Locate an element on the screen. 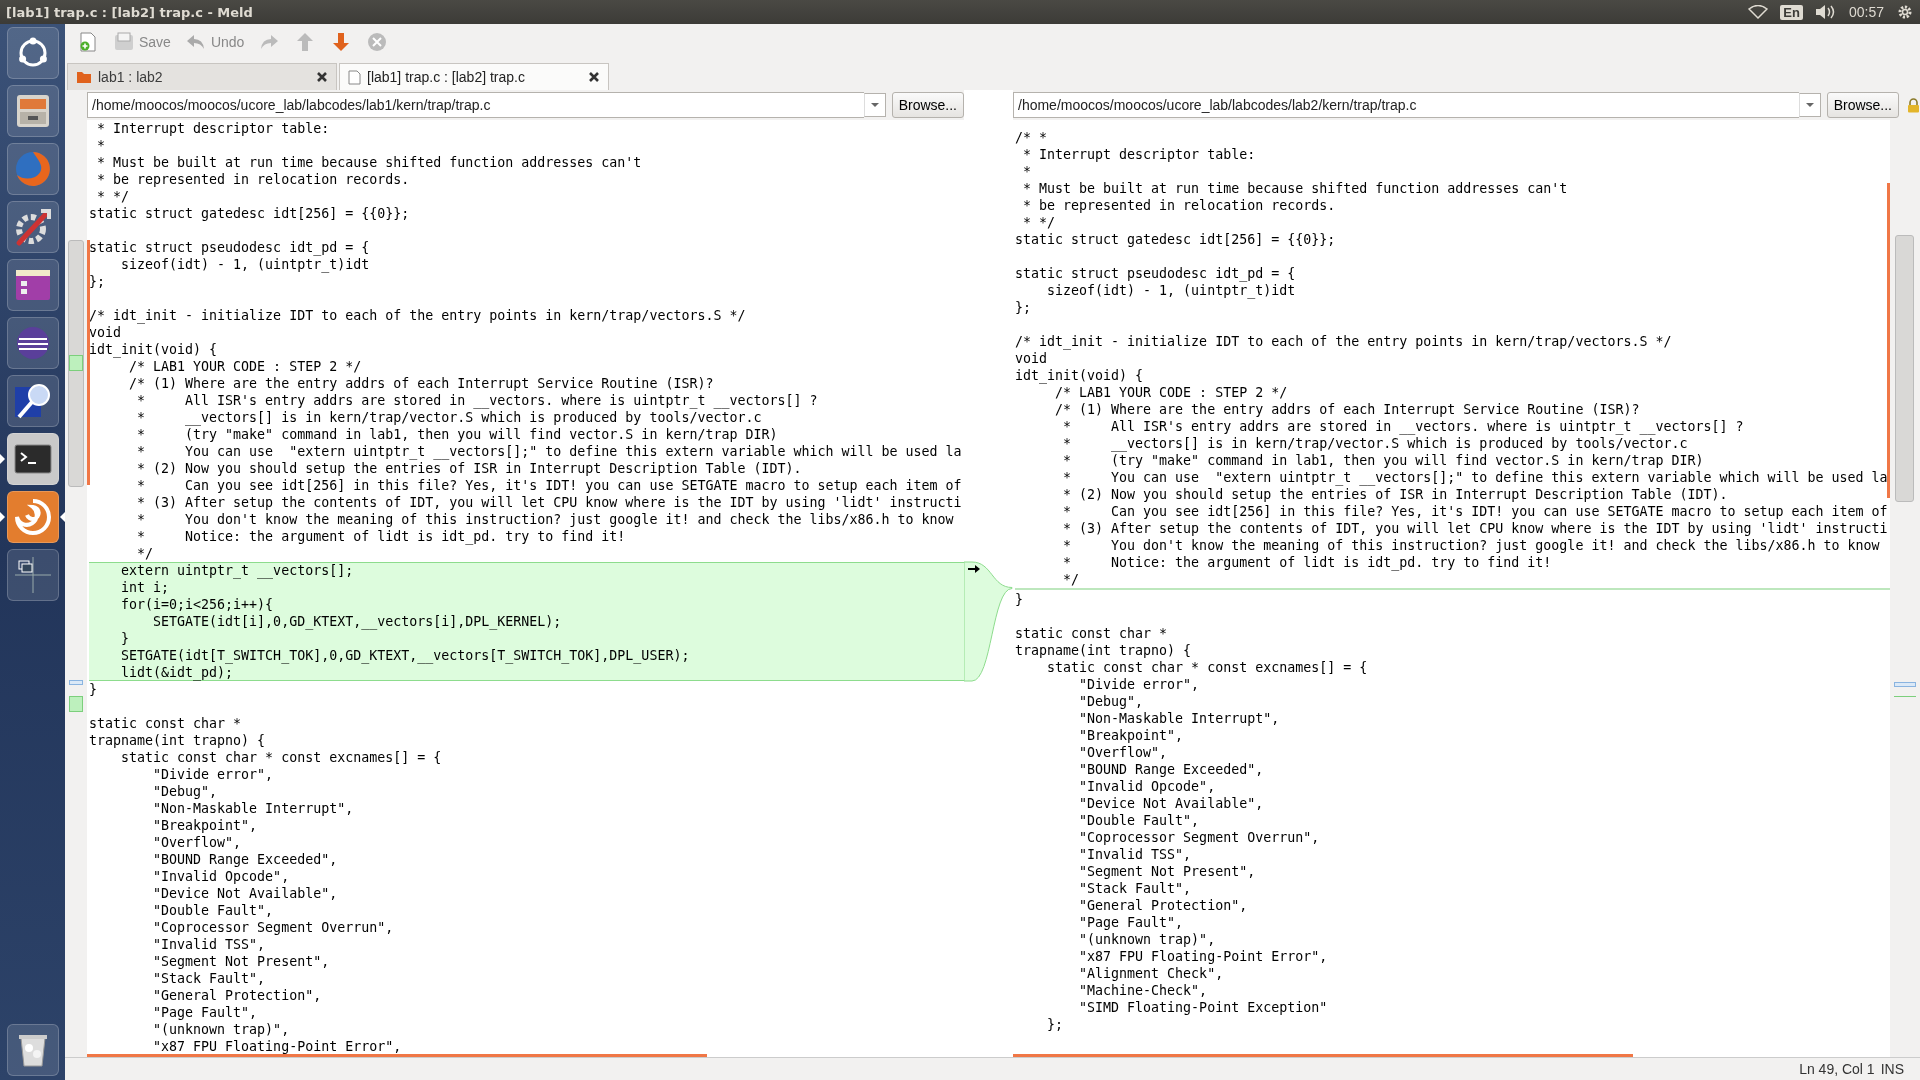  code-line: "BOUND Range Exceeded", is located at coordinates (245, 859).